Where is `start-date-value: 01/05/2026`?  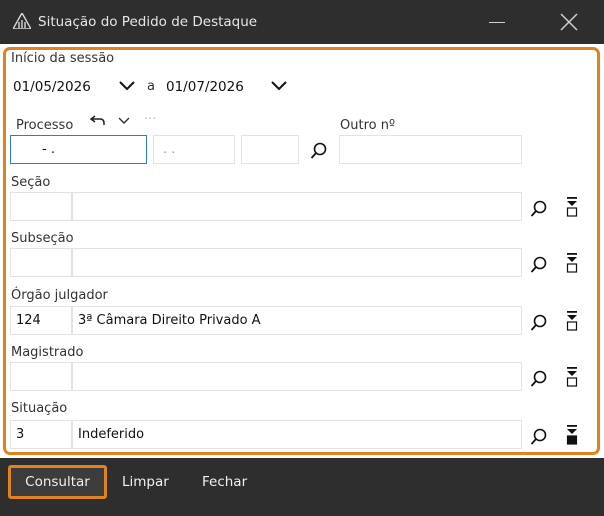 start-date-value: 01/05/2026 is located at coordinates (52, 87).